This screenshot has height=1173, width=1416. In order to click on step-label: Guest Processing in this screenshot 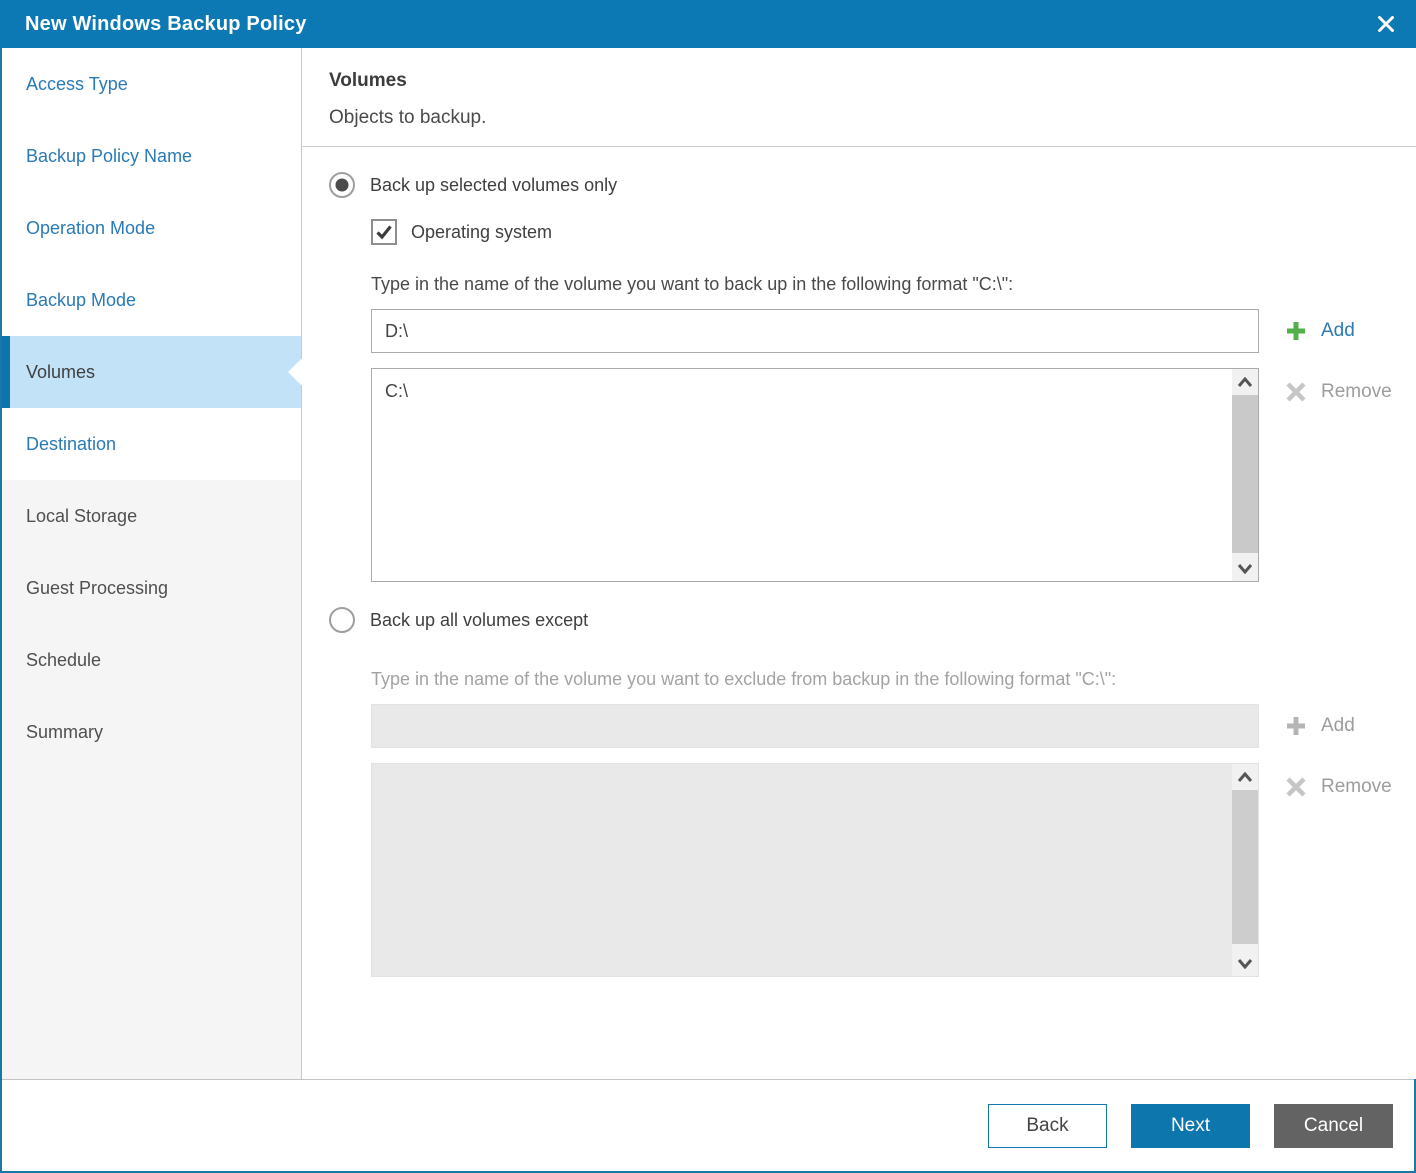, I will do `click(97, 587)`.